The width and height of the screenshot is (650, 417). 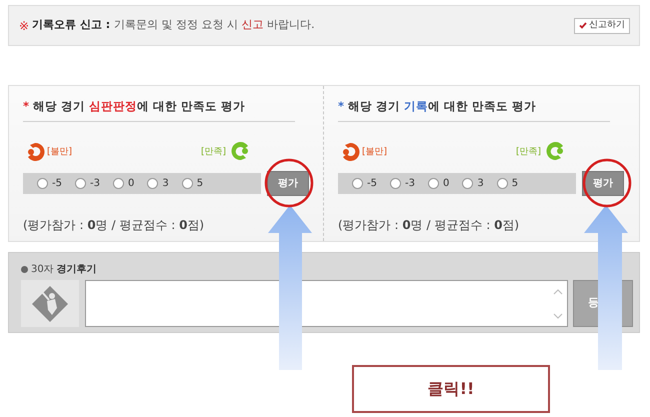 What do you see at coordinates (50, 303) in the screenshot?
I see `batter-icon` at bounding box center [50, 303].